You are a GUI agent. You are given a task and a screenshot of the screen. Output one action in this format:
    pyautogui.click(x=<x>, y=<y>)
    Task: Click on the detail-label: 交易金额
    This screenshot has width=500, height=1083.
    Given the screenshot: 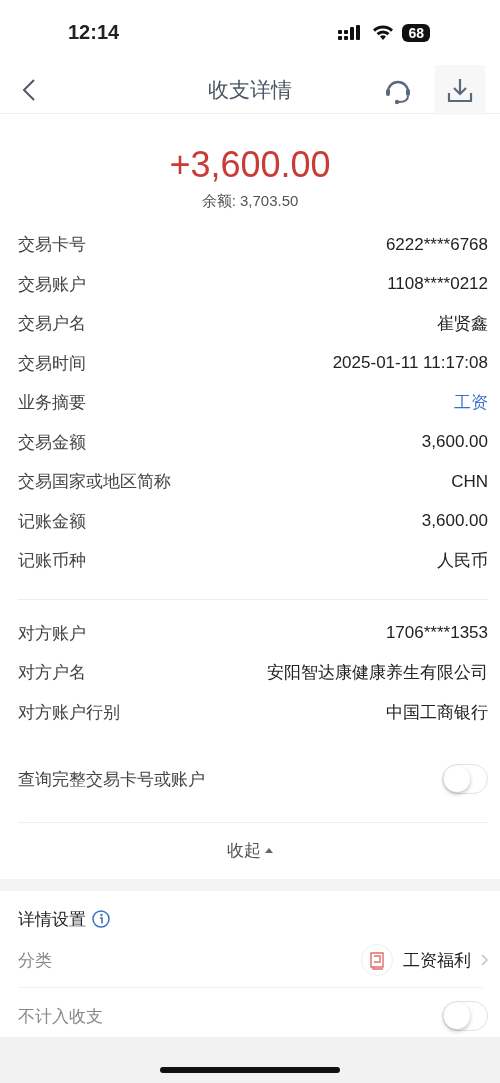 What is the action you would take?
    pyautogui.click(x=52, y=442)
    